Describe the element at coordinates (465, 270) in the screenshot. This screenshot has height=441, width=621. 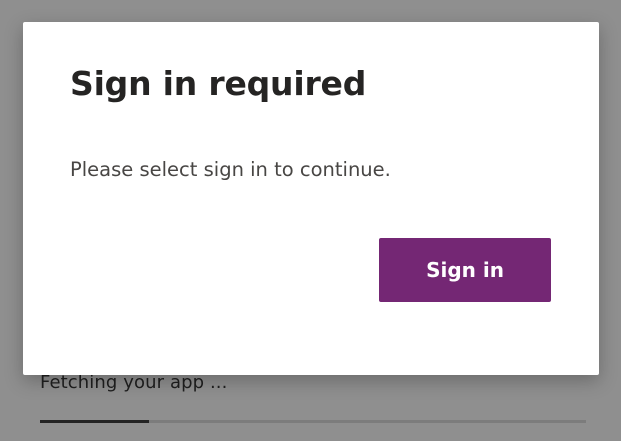
I see `sign-in-button: Sign in` at that location.